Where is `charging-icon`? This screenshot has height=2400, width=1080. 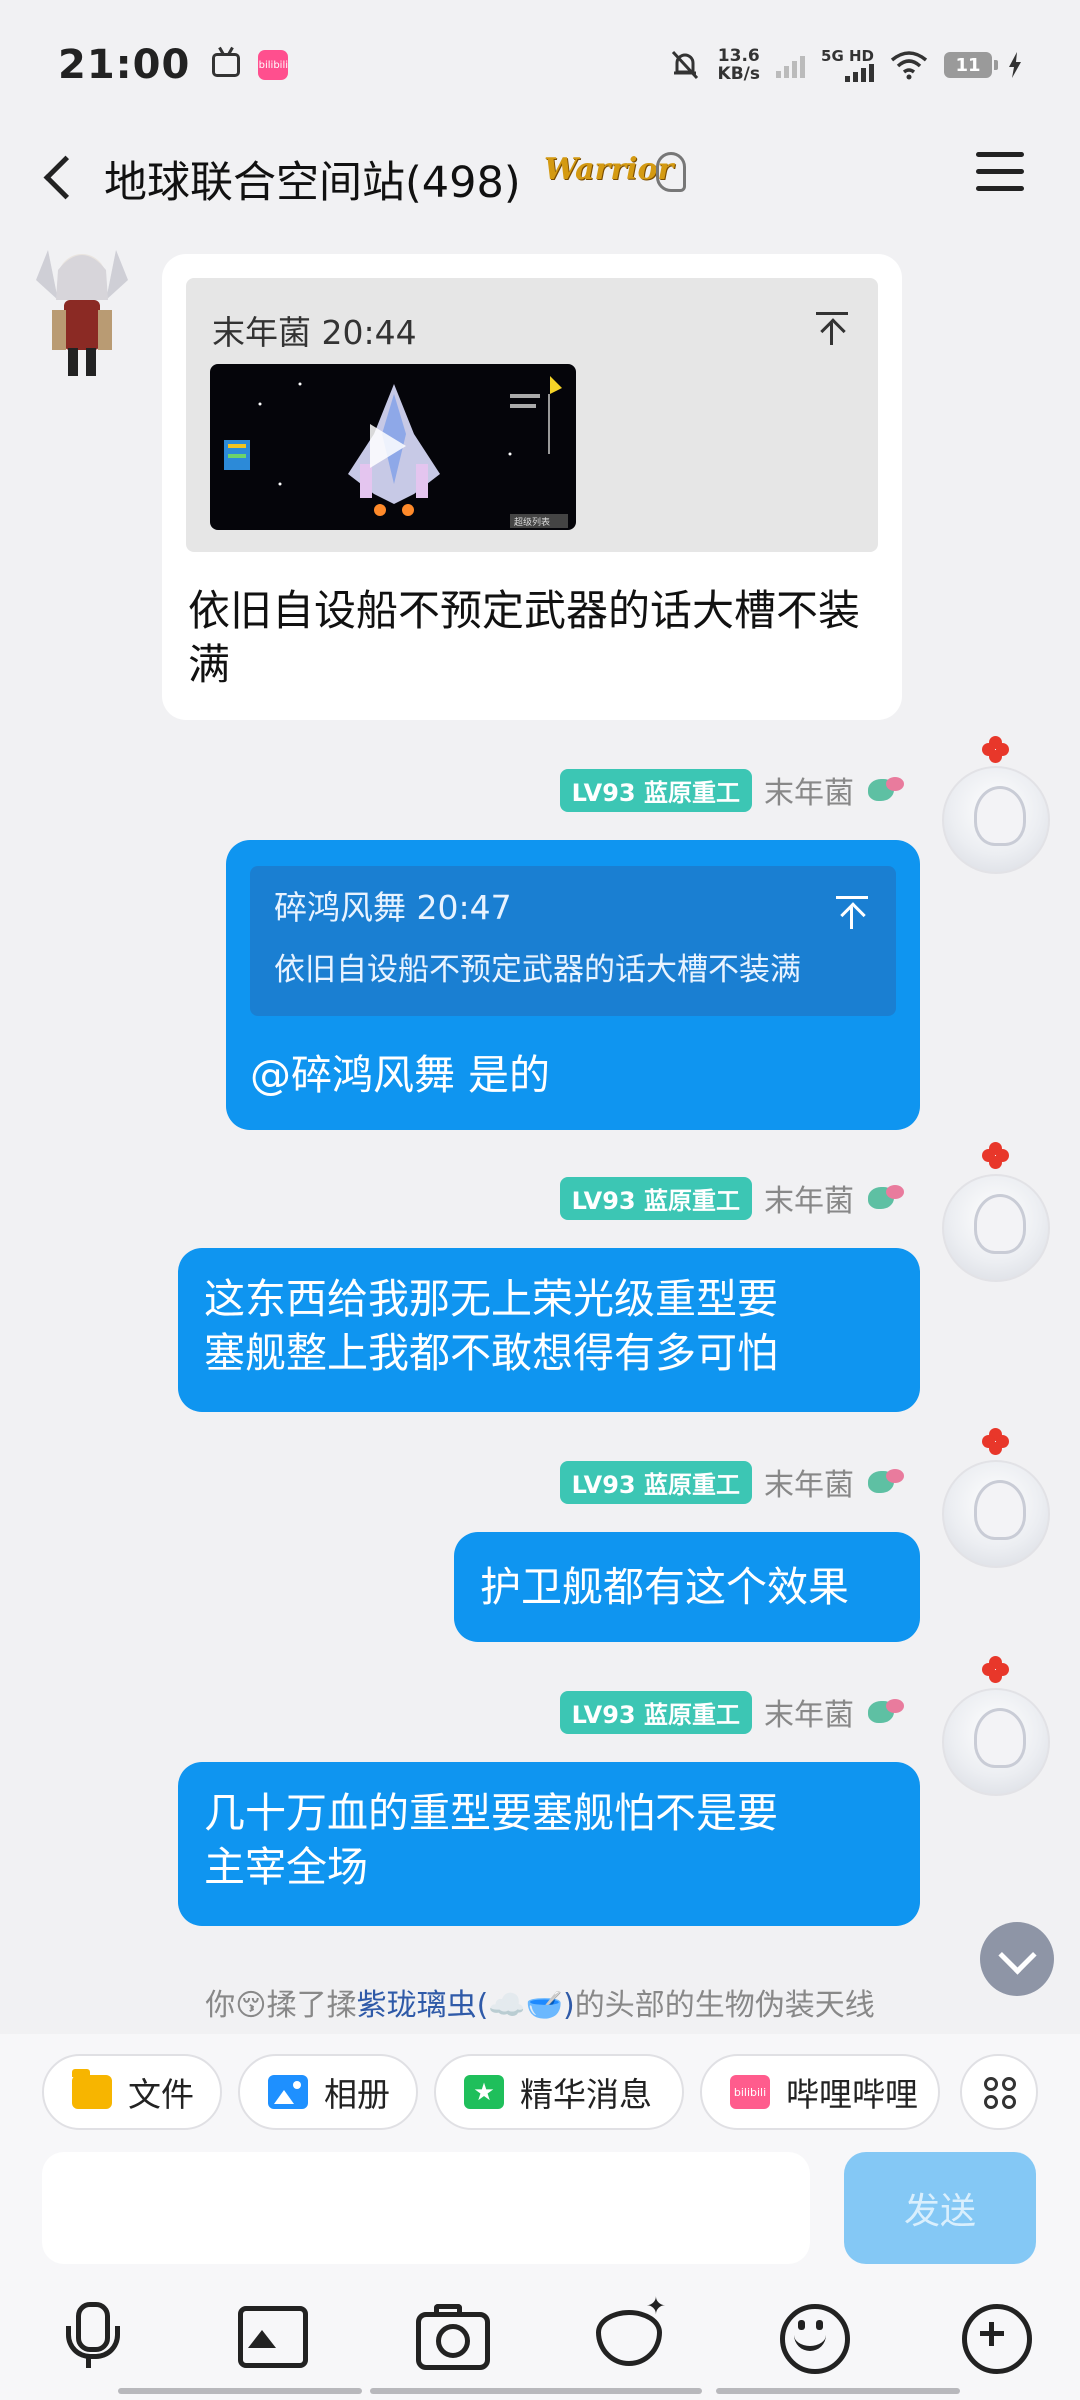
charging-icon is located at coordinates (1015, 65).